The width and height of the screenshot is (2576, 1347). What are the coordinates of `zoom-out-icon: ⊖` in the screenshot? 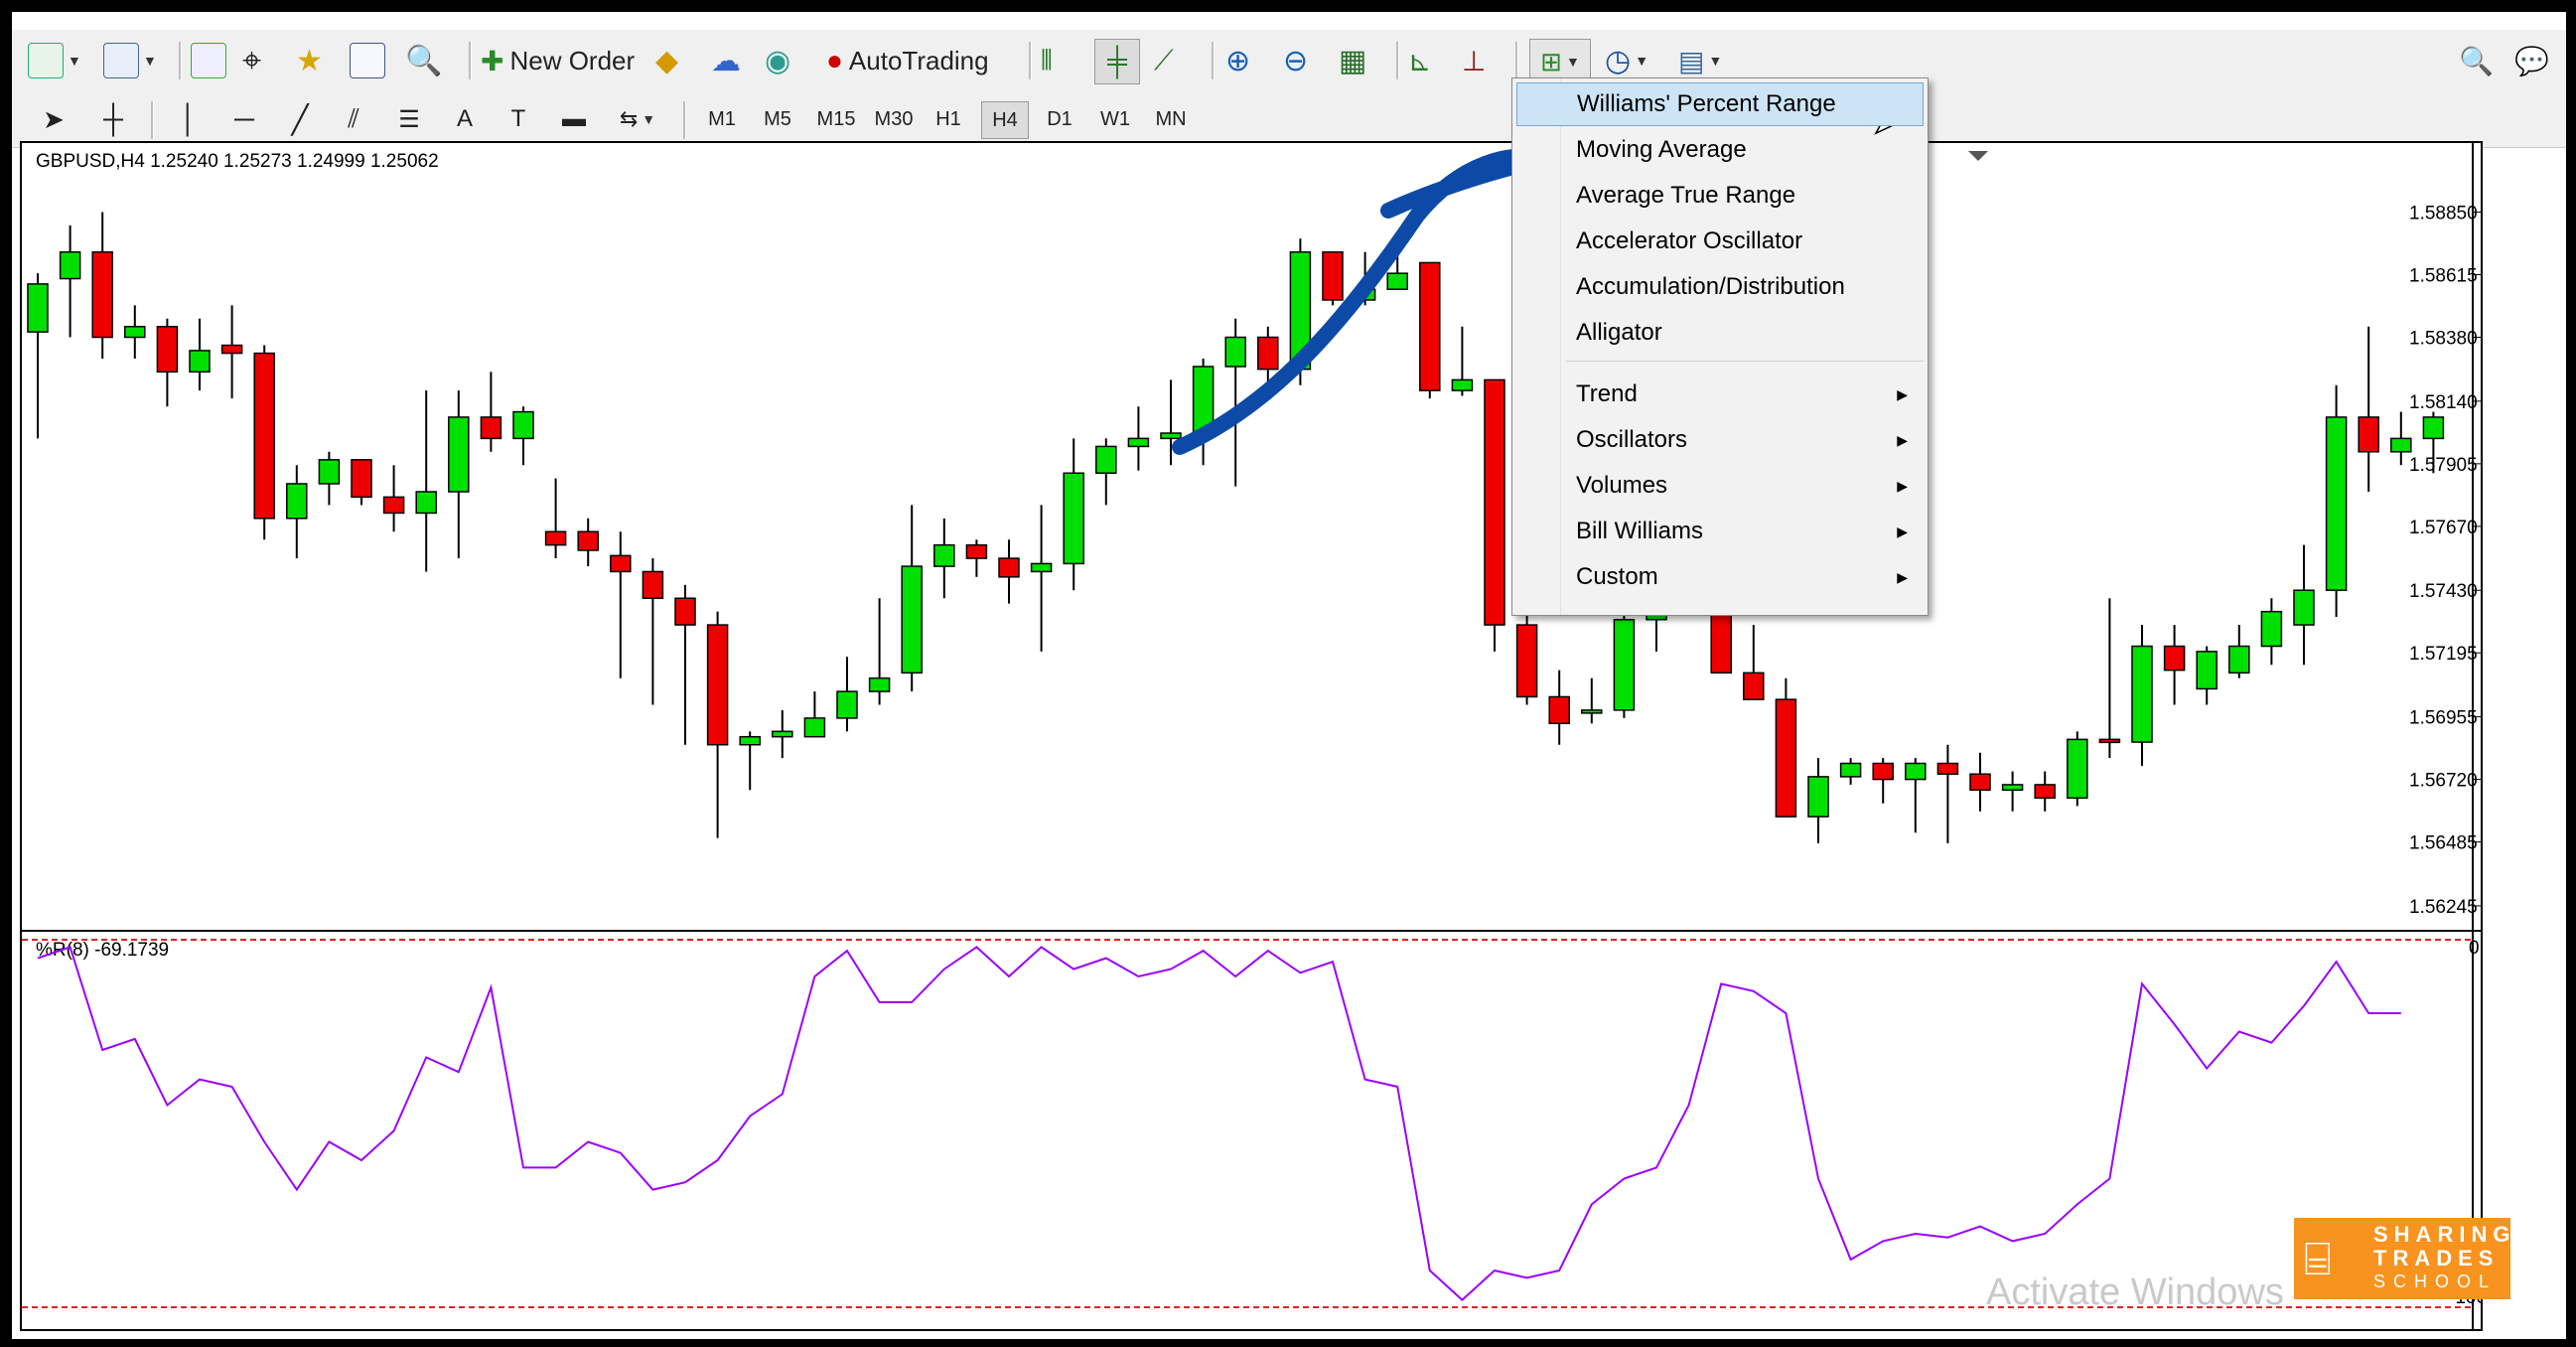 It's located at (1296, 61).